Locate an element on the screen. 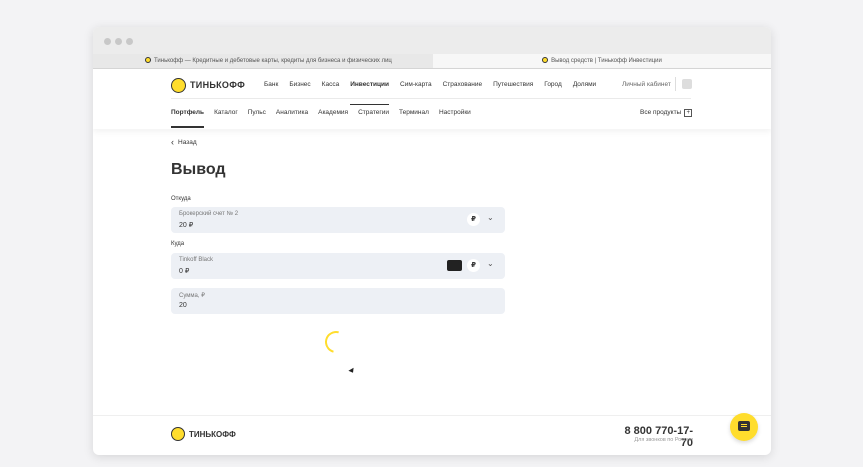  browser-titlebar is located at coordinates (432, 40).